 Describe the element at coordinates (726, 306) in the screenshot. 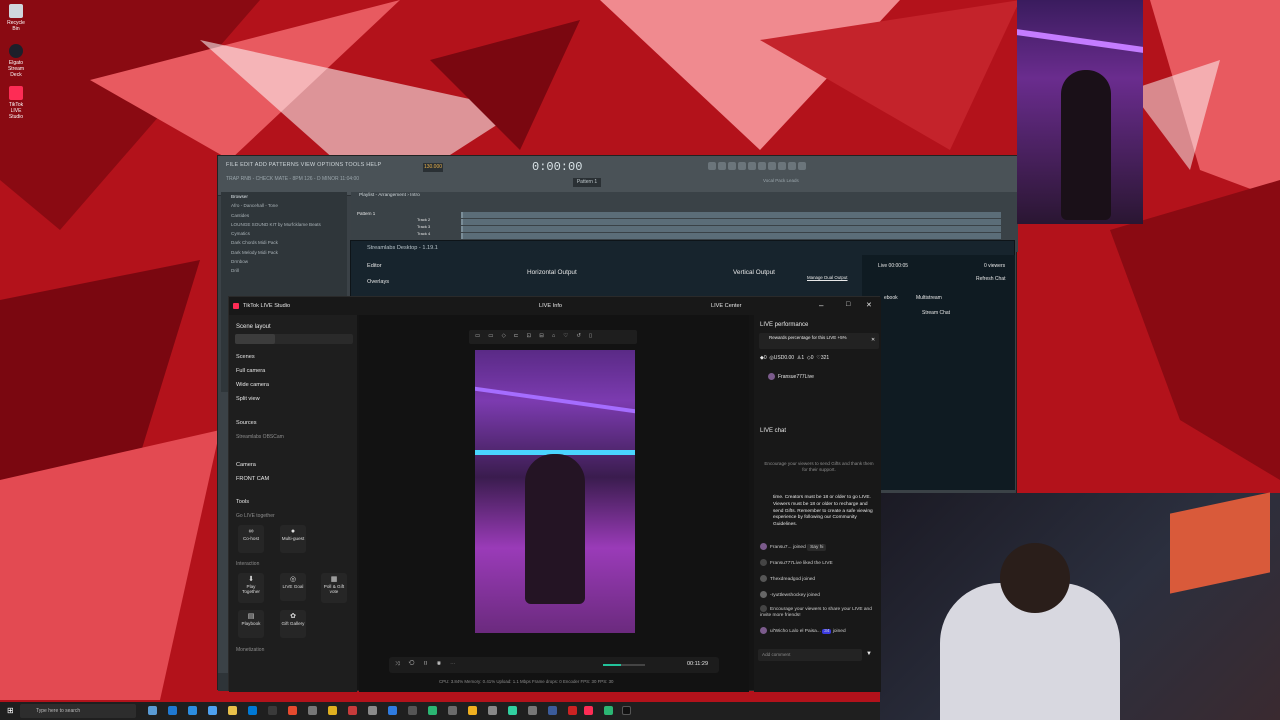

I see `live-center-button: LIVE Center` at that location.